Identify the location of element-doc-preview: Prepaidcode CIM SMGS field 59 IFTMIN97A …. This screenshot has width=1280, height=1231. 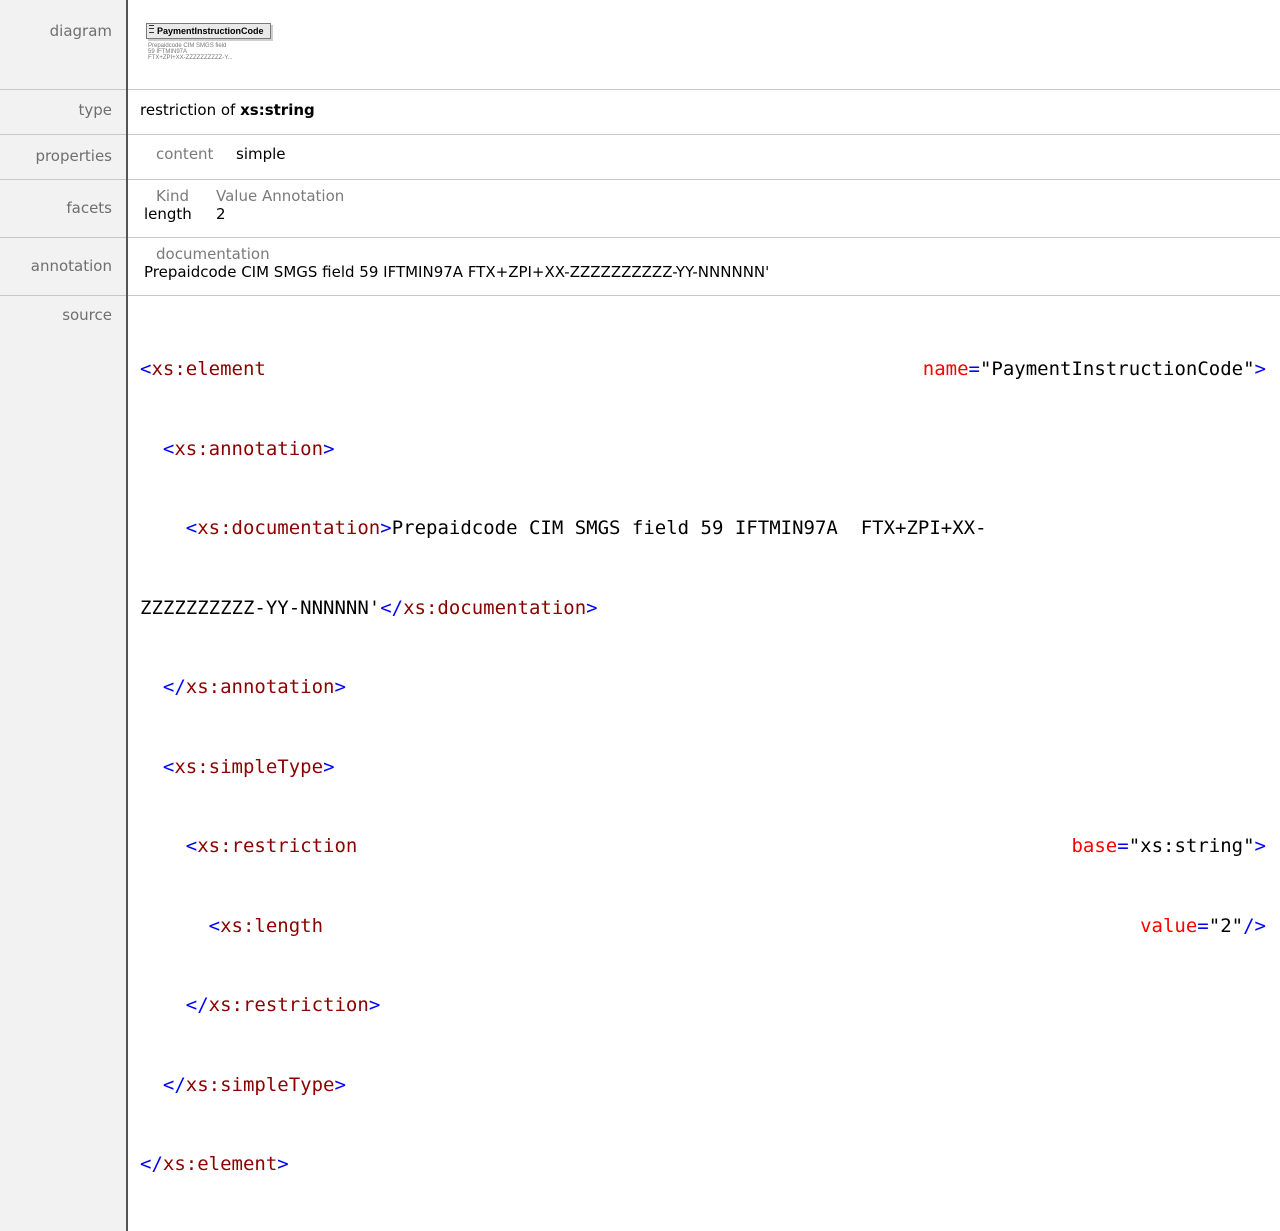
(714, 52).